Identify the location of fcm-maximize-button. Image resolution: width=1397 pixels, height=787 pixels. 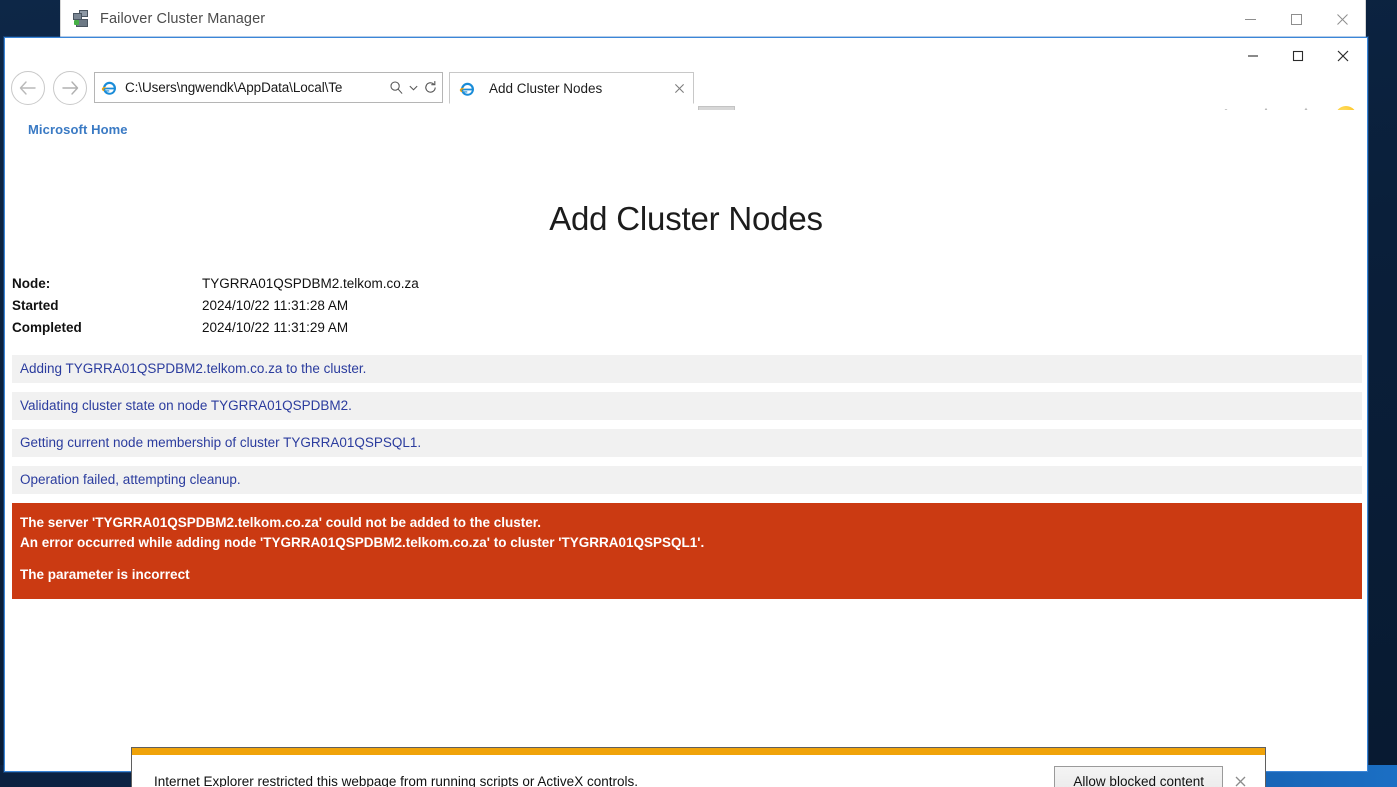
(1296, 19).